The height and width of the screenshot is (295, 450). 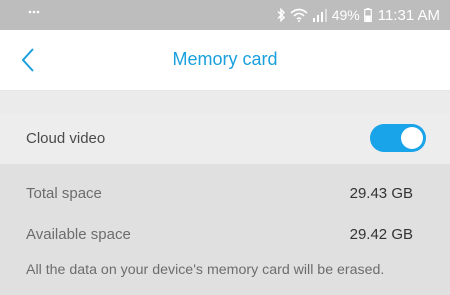 What do you see at coordinates (367, 15) in the screenshot?
I see `battery-icon` at bounding box center [367, 15].